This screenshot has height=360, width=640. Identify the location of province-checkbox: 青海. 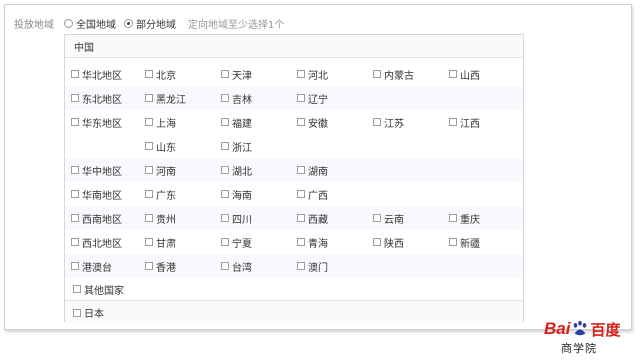
(312, 242).